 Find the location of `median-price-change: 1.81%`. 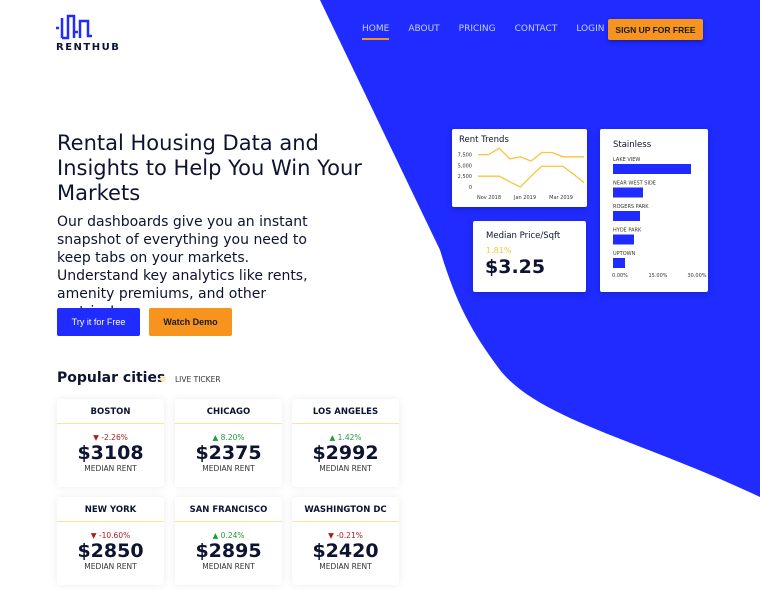

median-price-change: 1.81% is located at coordinates (499, 250).